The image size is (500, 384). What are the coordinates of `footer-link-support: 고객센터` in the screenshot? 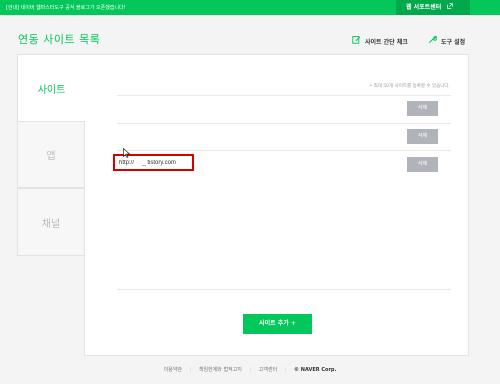 It's located at (268, 370).